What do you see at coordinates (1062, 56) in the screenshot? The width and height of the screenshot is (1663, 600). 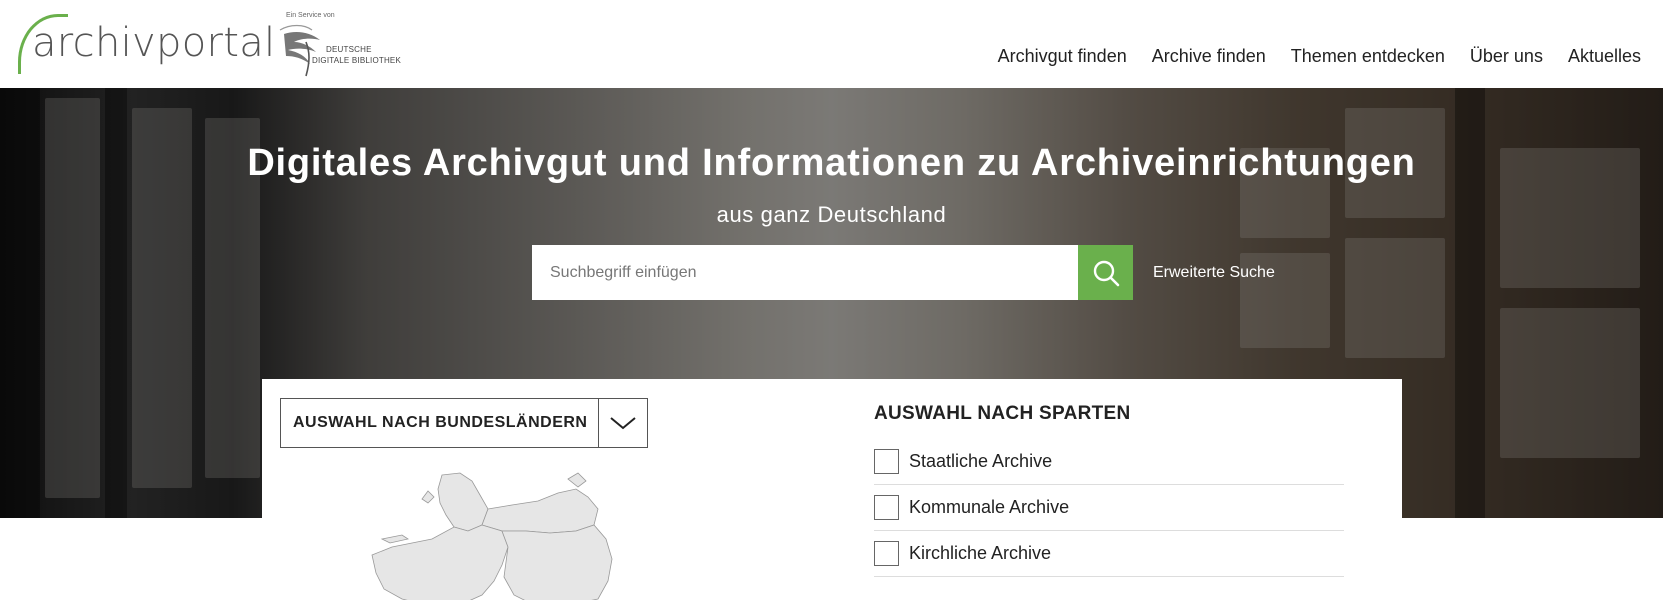 I see `nav-archivgut-finden: Archivgut finden` at bounding box center [1062, 56].